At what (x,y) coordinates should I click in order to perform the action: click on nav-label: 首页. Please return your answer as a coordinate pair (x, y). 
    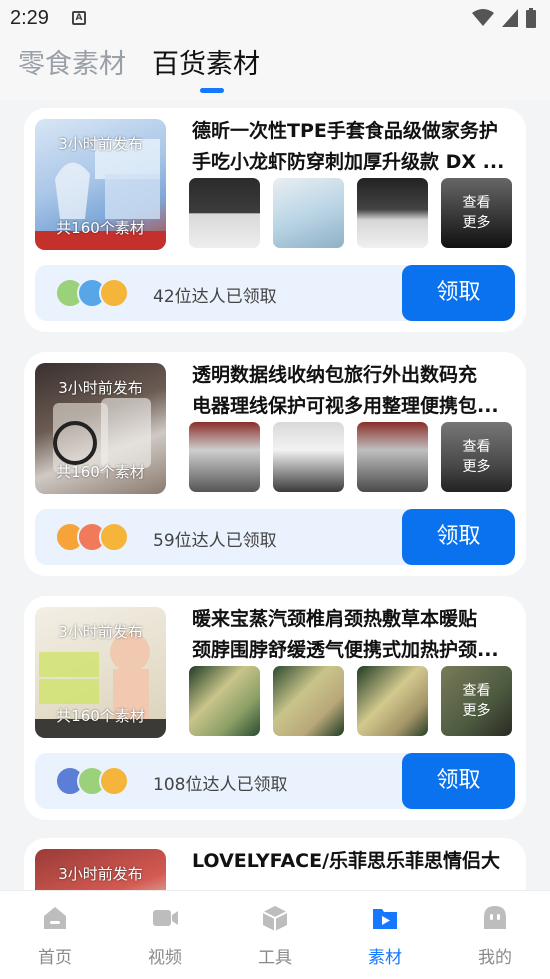
    Looking at the image, I should click on (55, 958).